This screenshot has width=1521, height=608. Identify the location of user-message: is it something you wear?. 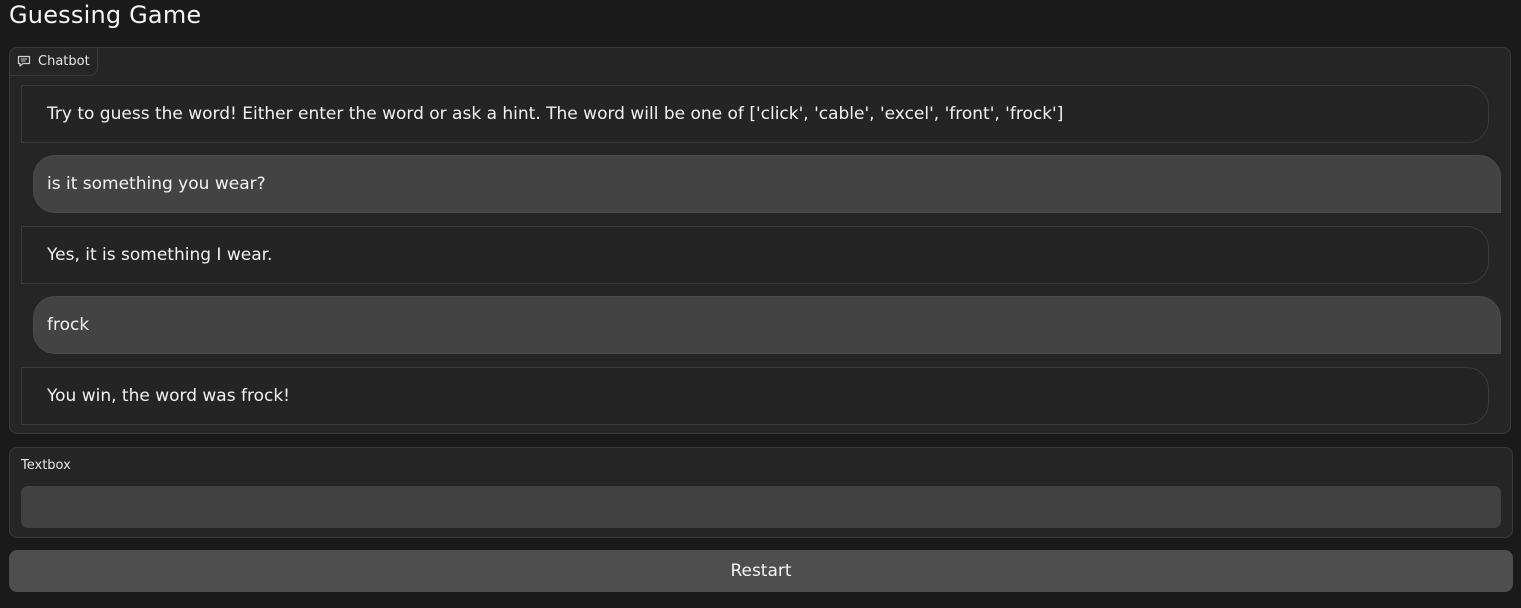
(767, 184).